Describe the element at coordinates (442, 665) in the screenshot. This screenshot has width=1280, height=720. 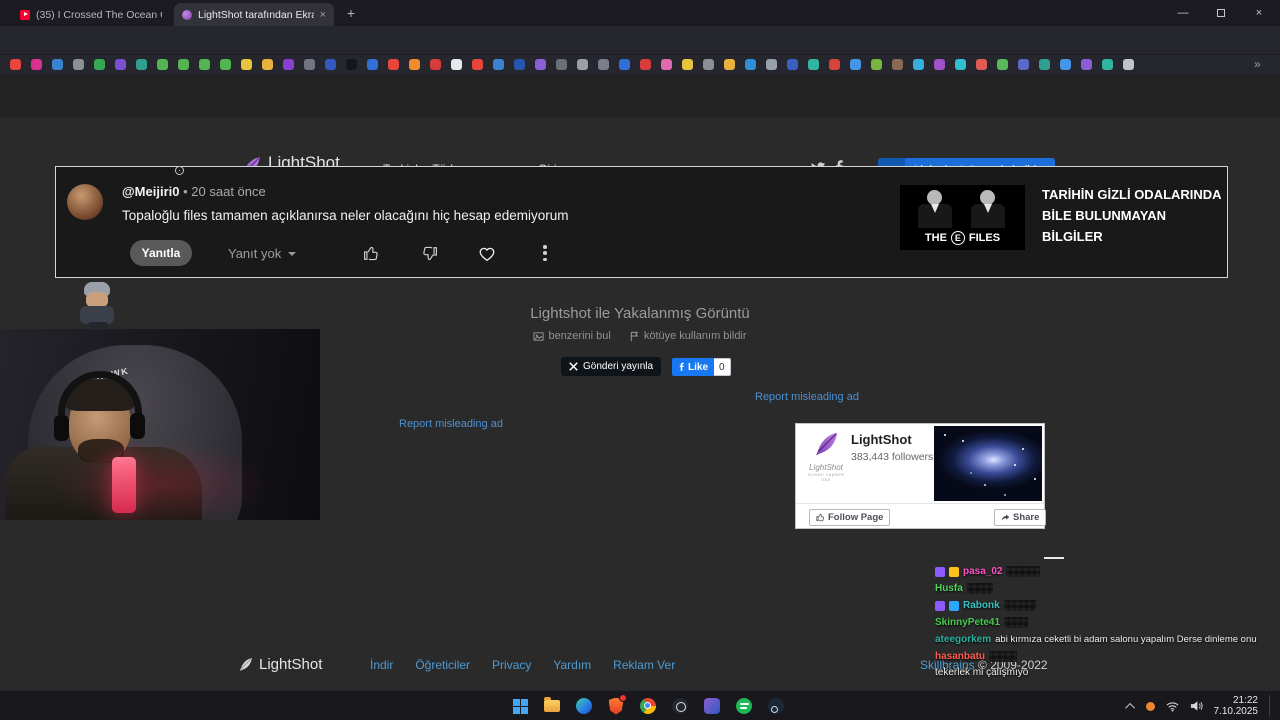
I see `footer-link-tutorials: Öğreticiler` at that location.